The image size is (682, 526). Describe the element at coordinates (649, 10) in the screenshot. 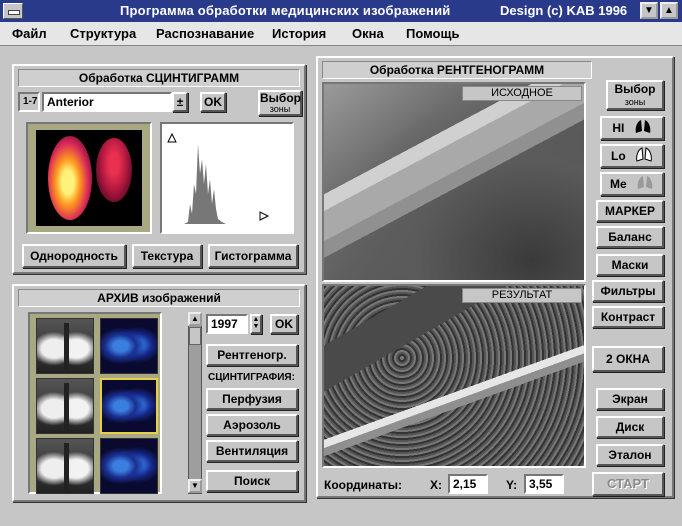

I see `minimize-button: ▼` at that location.